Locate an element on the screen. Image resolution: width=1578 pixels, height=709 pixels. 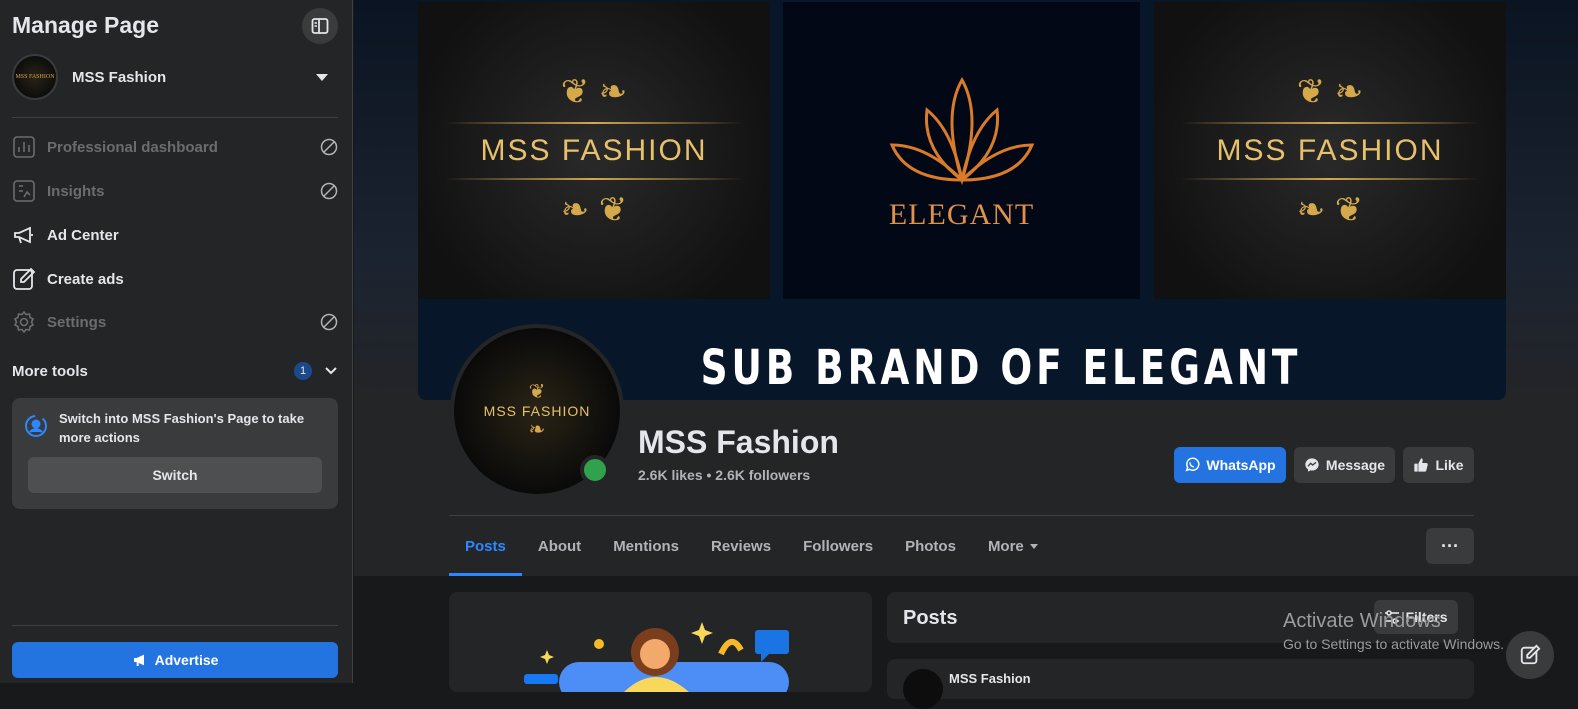
tab-mentions: Mentions is located at coordinates (646, 546).